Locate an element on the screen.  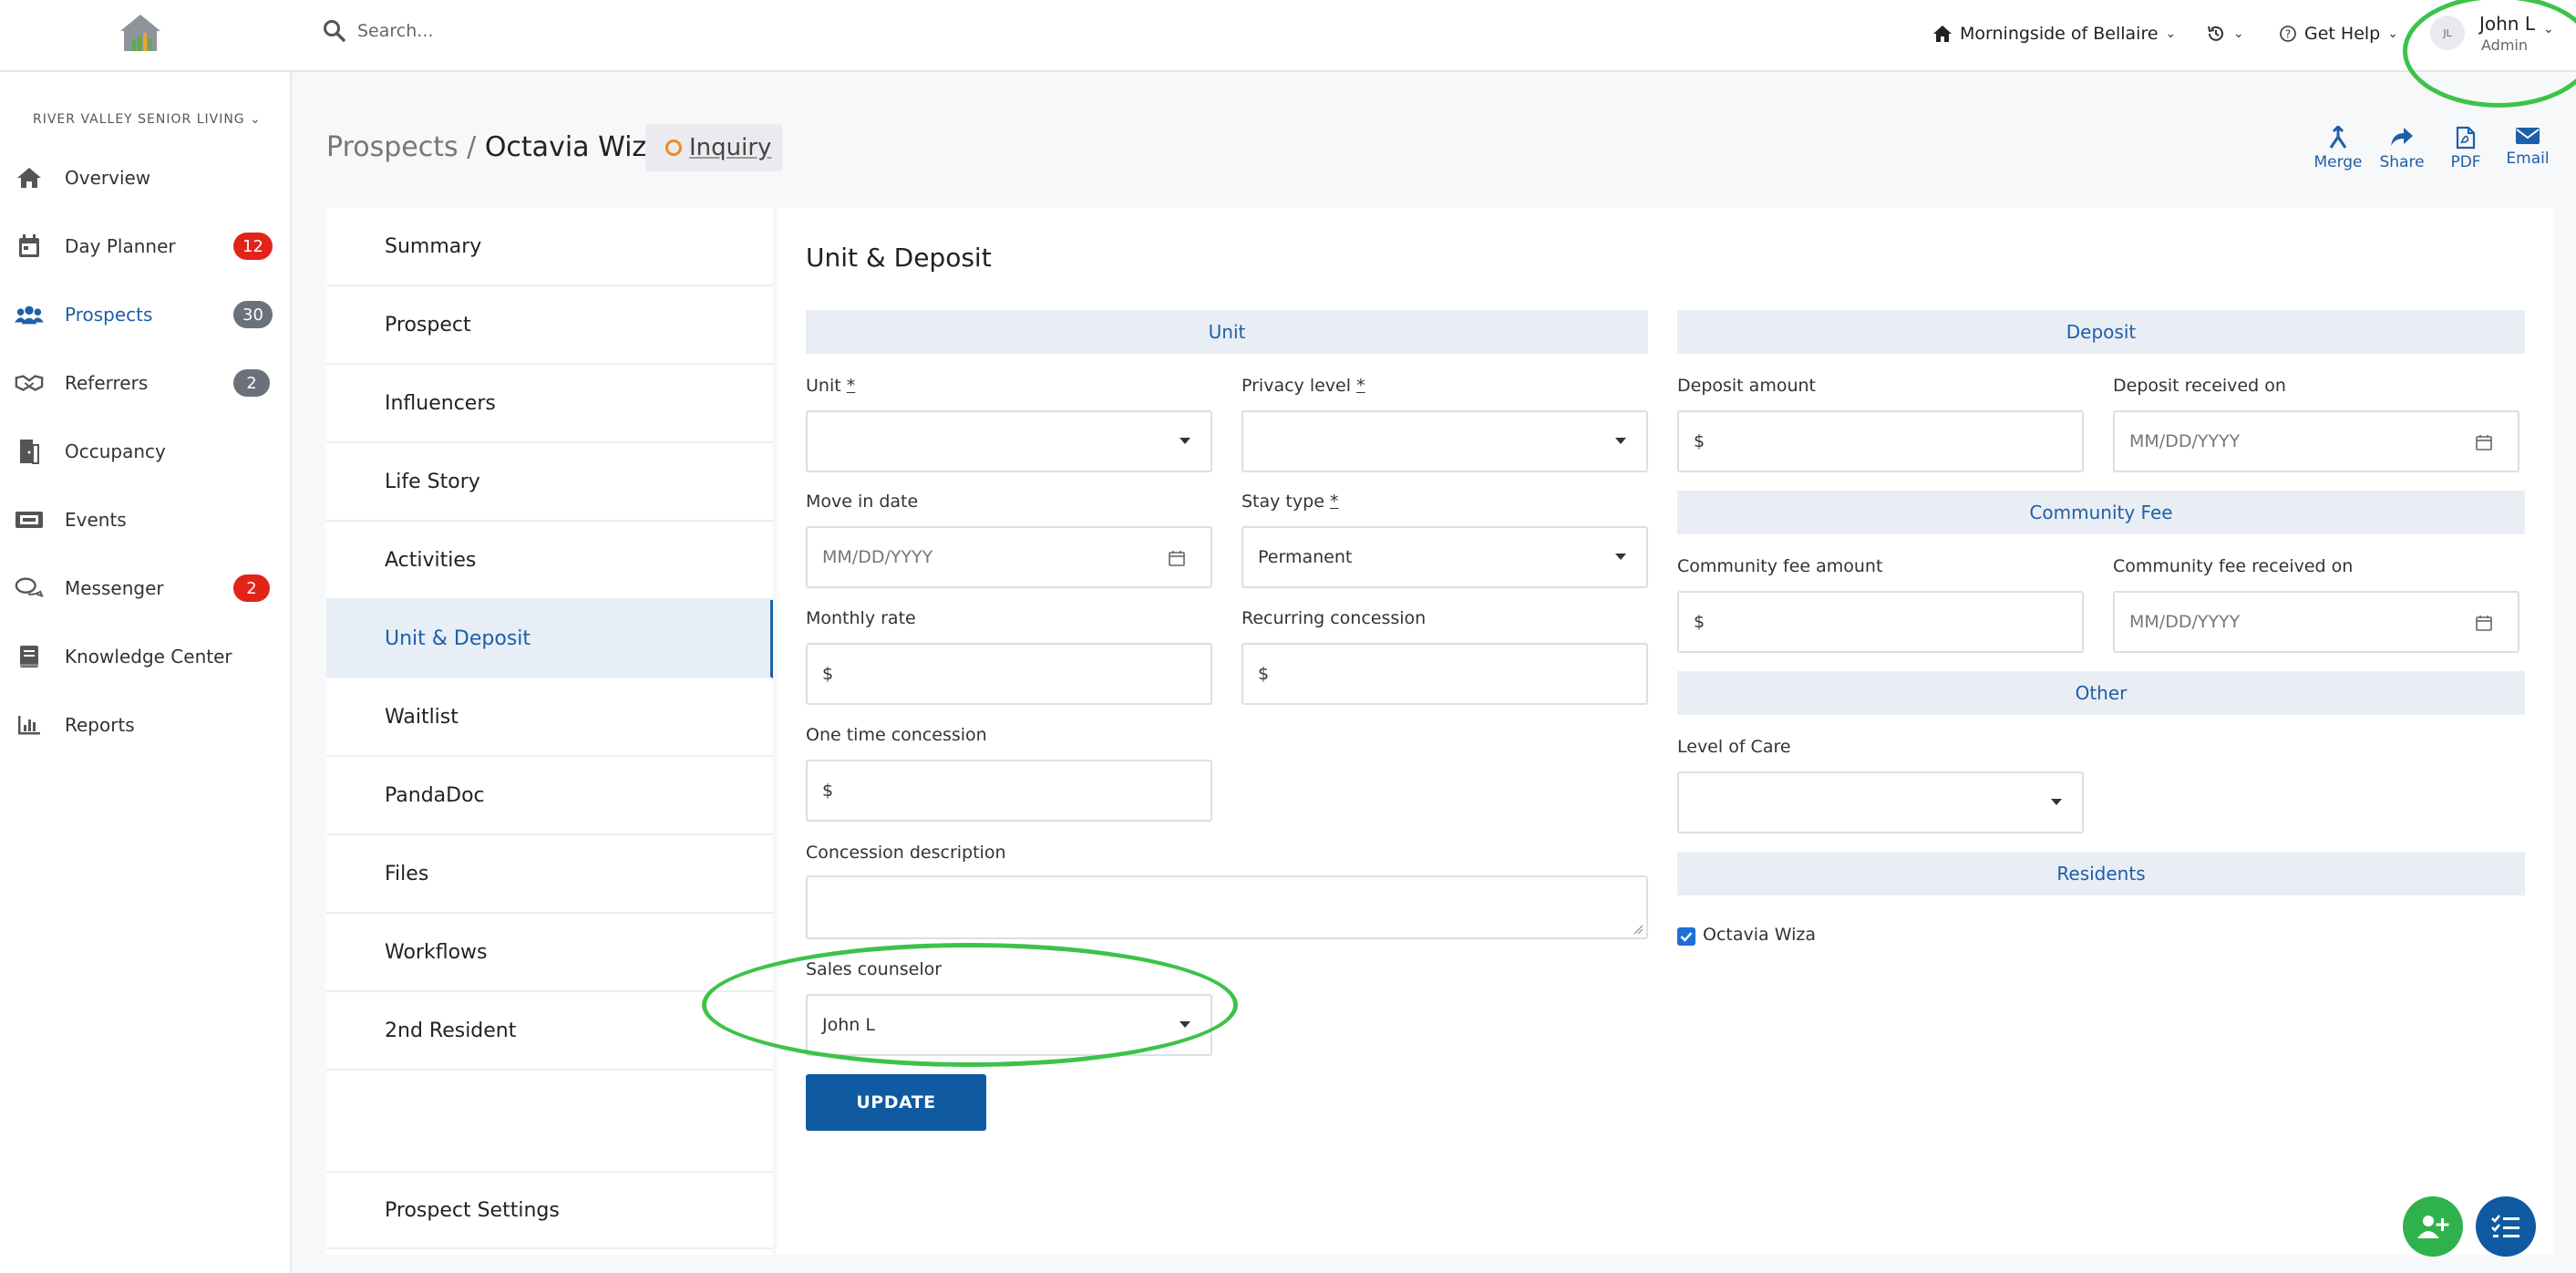
count-badge: 30 is located at coordinates (253, 314).